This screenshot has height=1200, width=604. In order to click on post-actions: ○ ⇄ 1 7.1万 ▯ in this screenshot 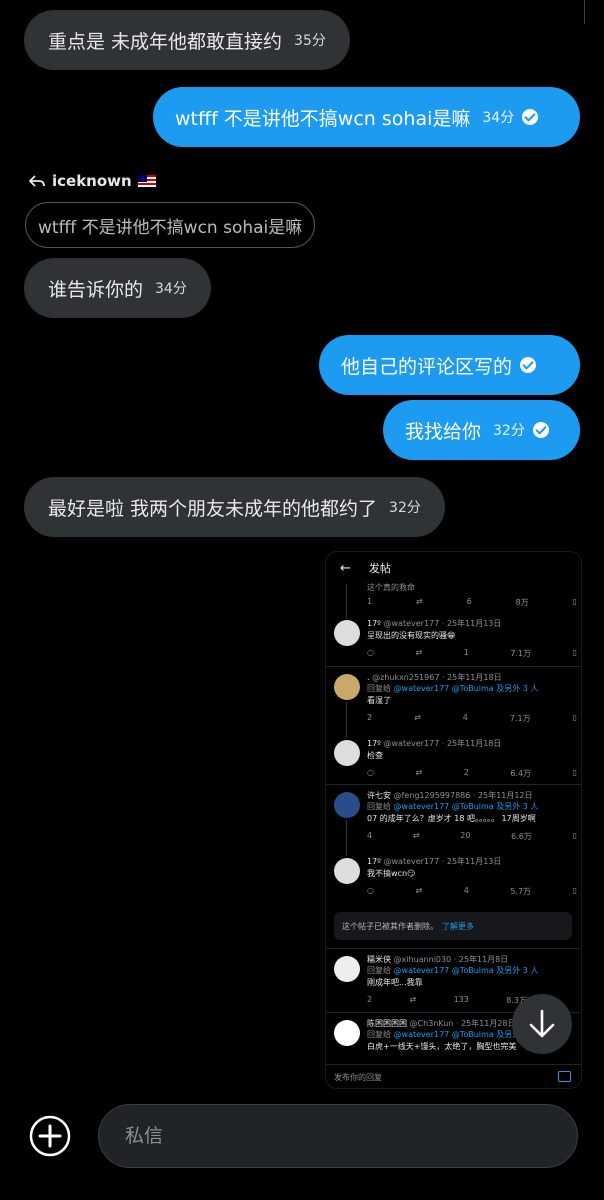, I will do `click(472, 653)`.